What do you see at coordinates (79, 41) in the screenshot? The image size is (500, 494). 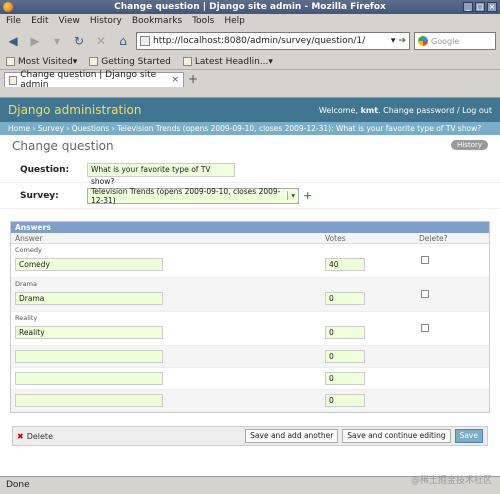 I see `reload-icon: ↻` at bounding box center [79, 41].